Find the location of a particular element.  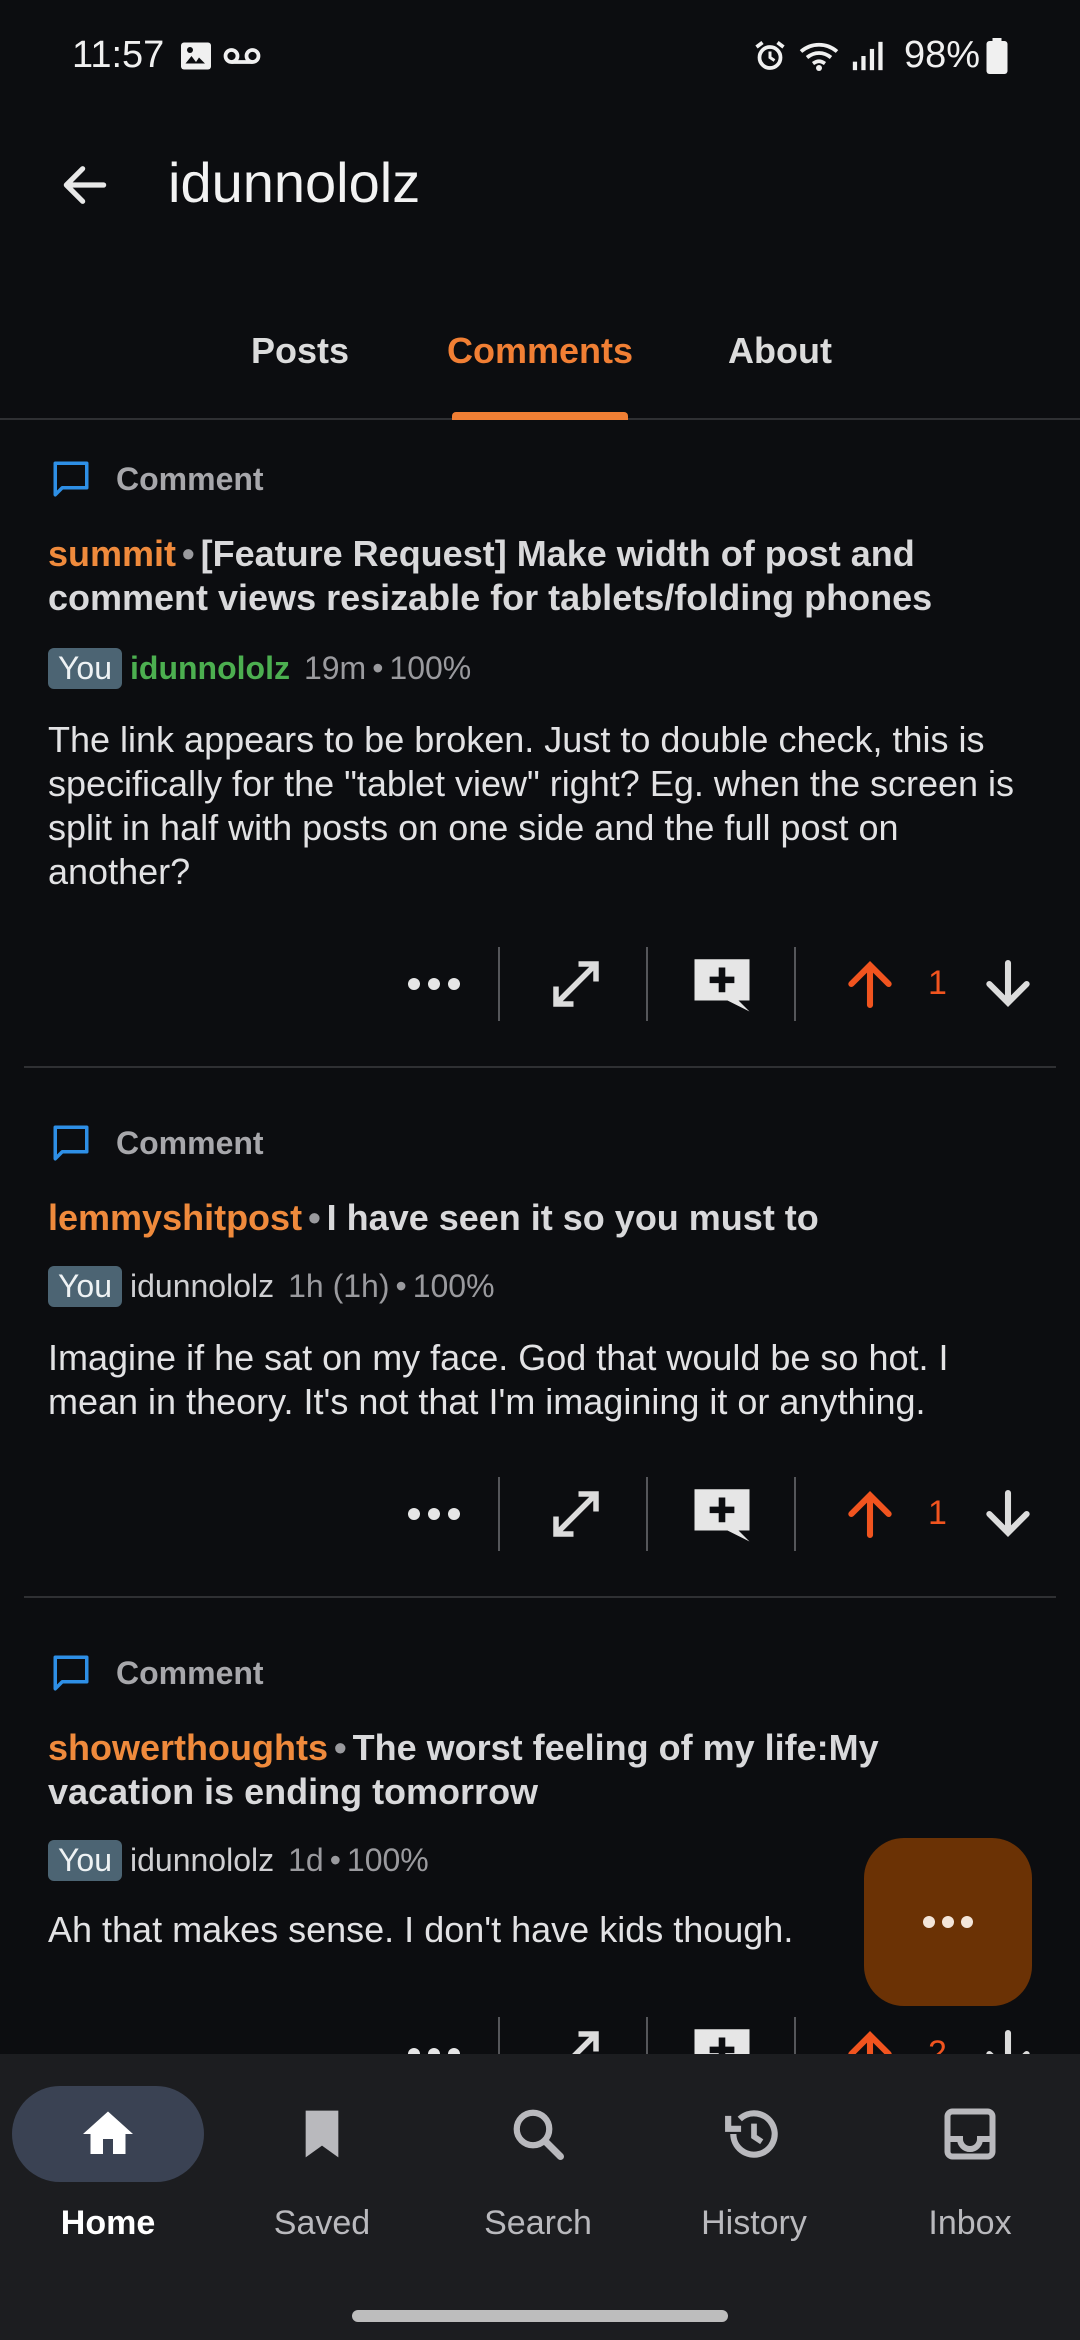

search-icon is located at coordinates (538, 2134).